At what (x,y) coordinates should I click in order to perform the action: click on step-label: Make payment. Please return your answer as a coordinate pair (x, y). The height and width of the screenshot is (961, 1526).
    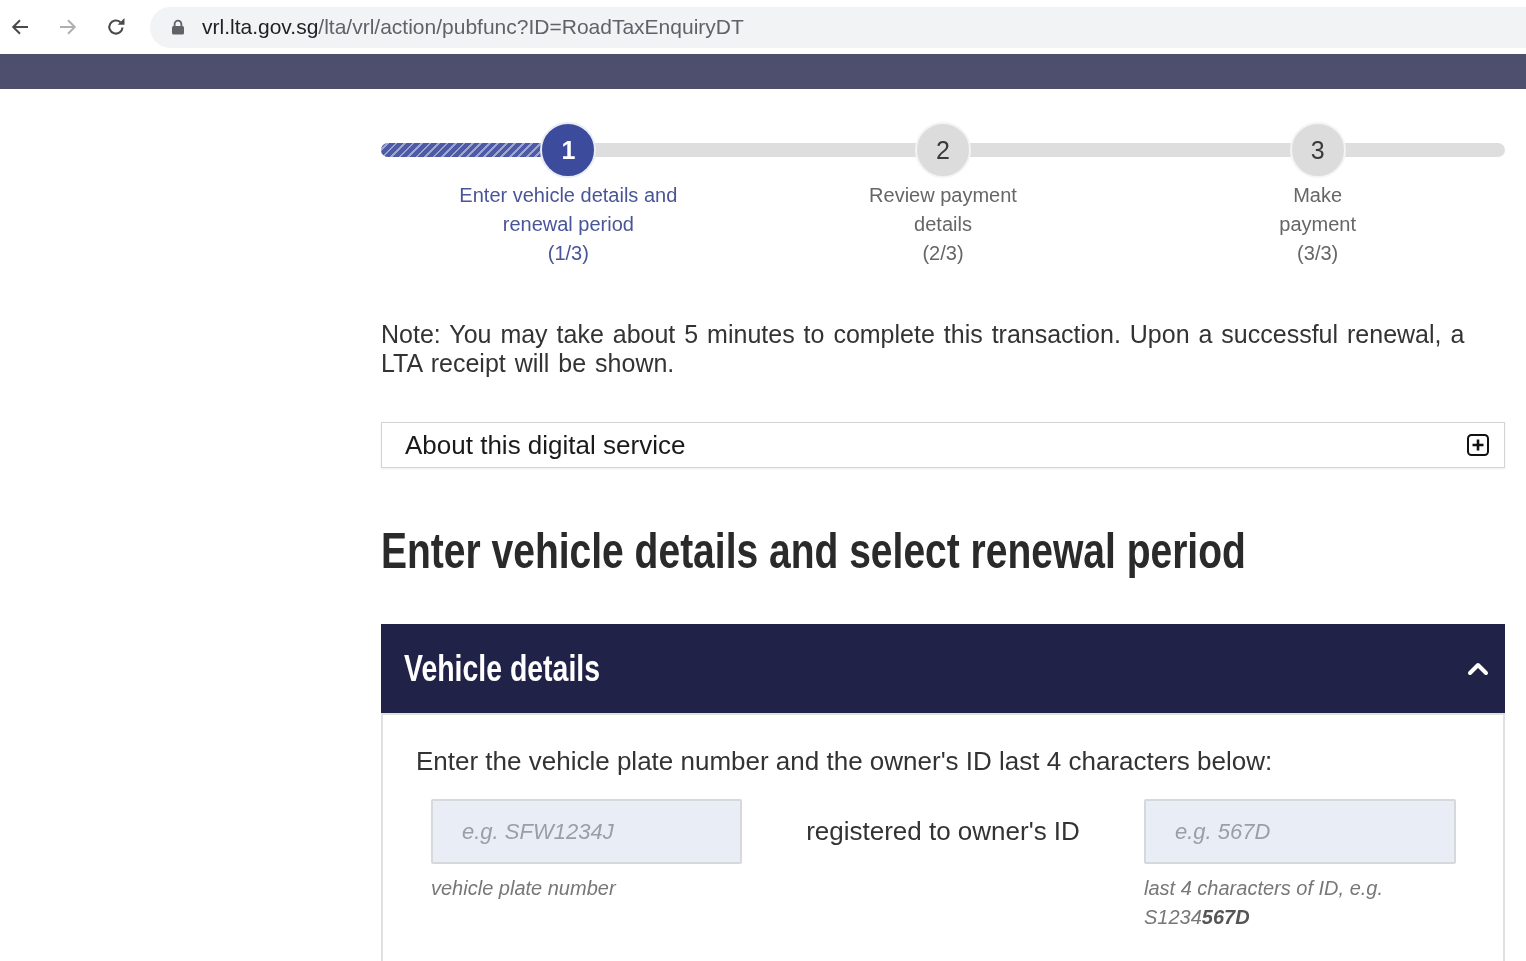
    Looking at the image, I should click on (1317, 210).